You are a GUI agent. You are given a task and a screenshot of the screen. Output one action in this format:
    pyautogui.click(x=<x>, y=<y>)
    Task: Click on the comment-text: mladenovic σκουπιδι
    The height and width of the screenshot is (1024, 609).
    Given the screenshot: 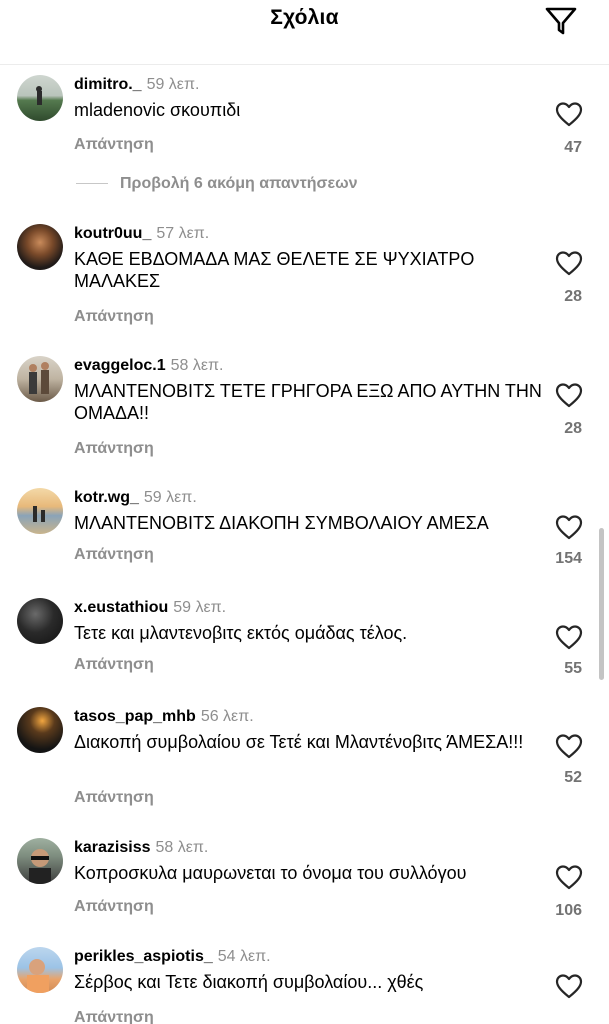 What is the action you would take?
    pyautogui.click(x=157, y=110)
    